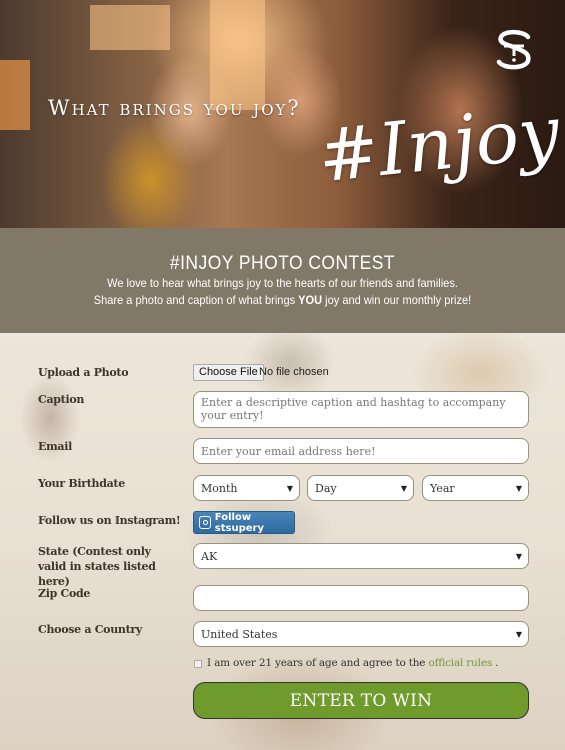 The image size is (565, 750). Describe the element at coordinates (81, 483) in the screenshot. I see `birthdate-label: Your Birthdate` at that location.